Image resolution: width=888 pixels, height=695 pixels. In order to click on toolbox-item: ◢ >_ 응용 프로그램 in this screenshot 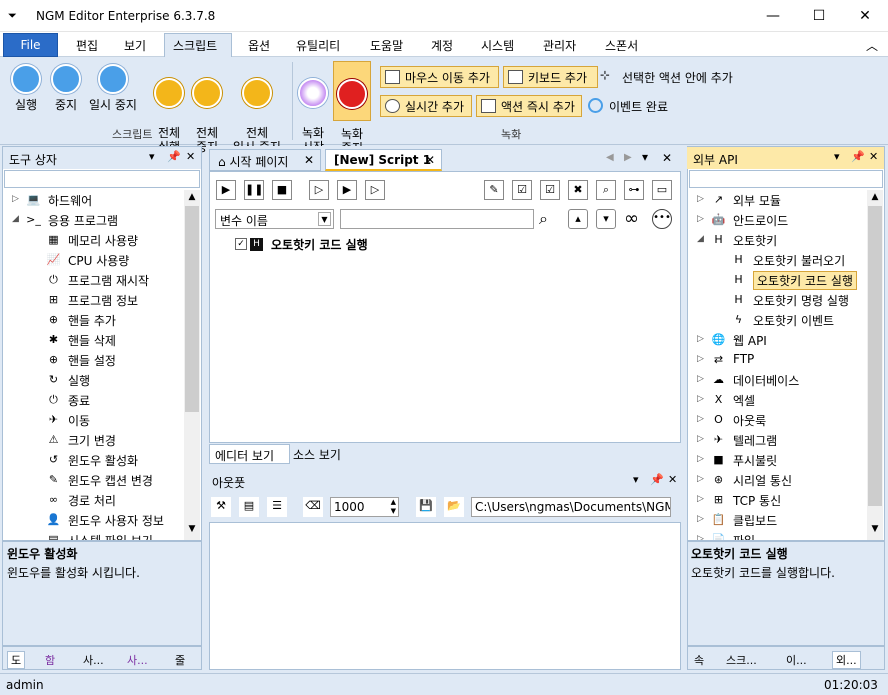, I will do `click(94, 221)`.